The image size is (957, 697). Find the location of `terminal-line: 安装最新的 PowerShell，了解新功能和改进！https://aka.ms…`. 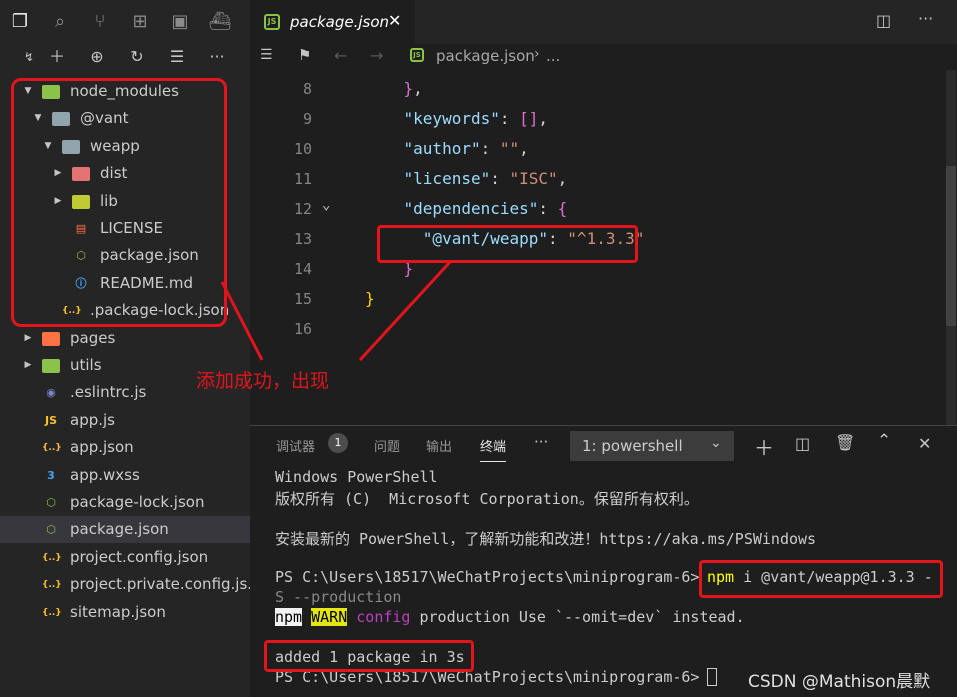

terminal-line: 安装最新的 PowerShell，了解新功能和改进！https://aka.ms… is located at coordinates (546, 539).